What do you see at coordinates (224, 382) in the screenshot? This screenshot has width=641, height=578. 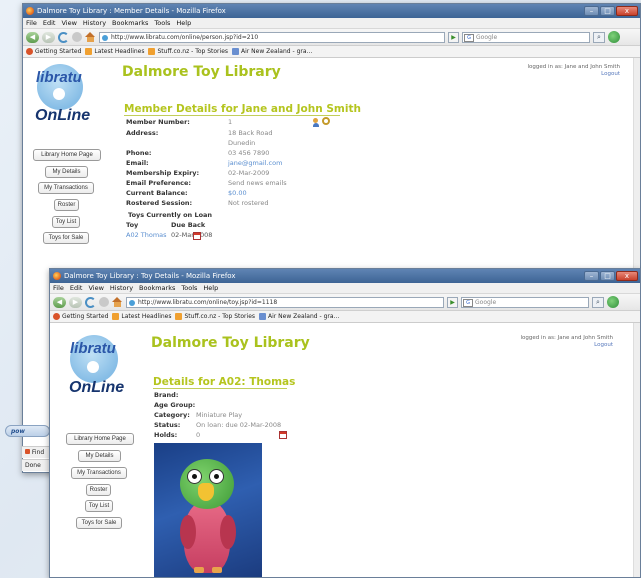 I see `toy-heading: Details for A02: Thomas` at bounding box center [224, 382].